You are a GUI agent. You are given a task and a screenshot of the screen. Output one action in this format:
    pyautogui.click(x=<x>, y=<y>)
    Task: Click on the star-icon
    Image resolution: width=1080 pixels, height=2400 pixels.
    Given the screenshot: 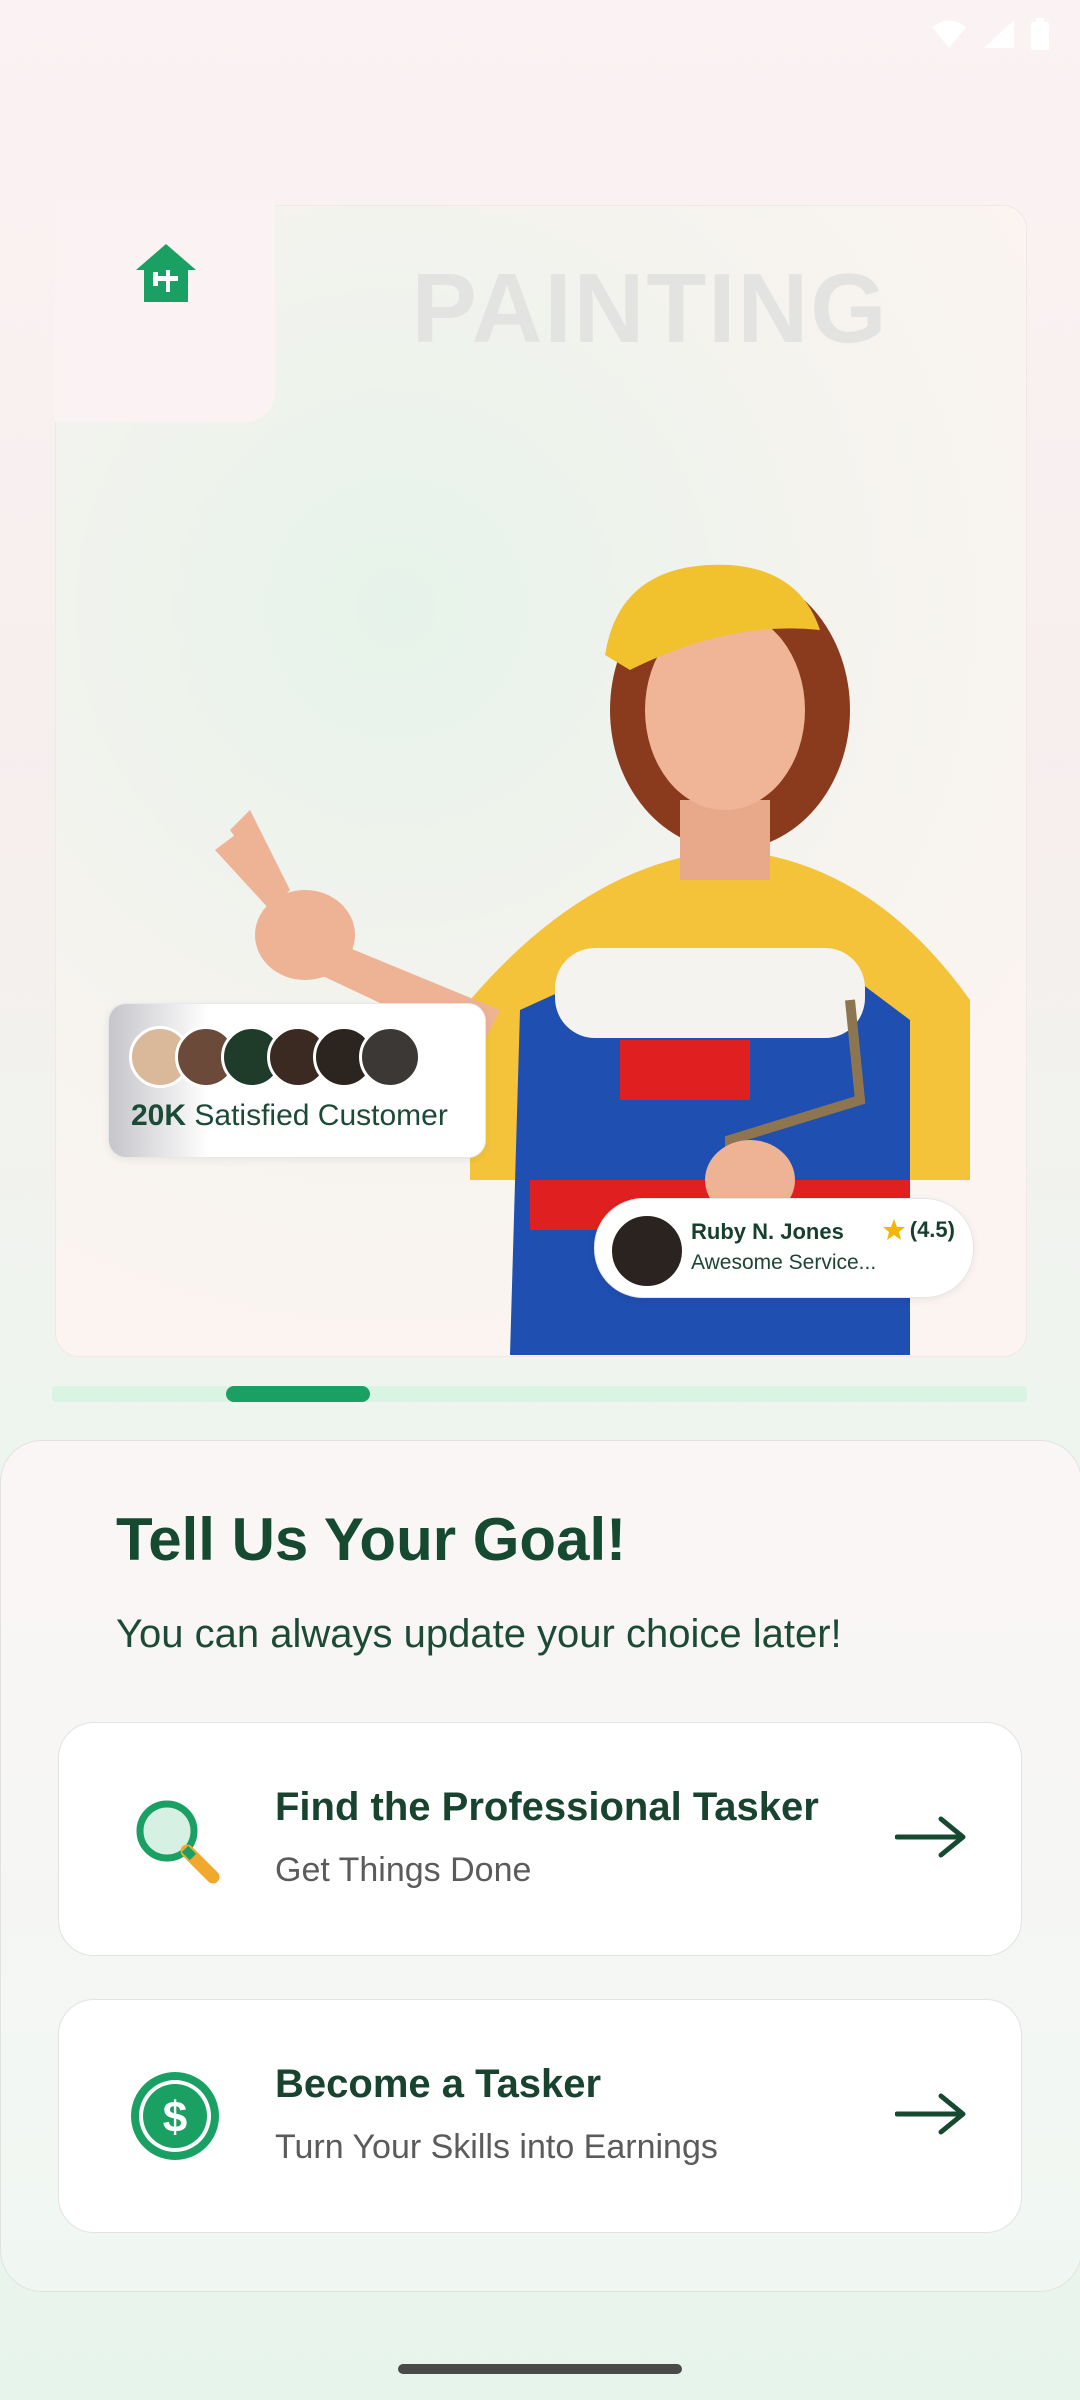 What is the action you would take?
    pyautogui.click(x=893, y=1229)
    